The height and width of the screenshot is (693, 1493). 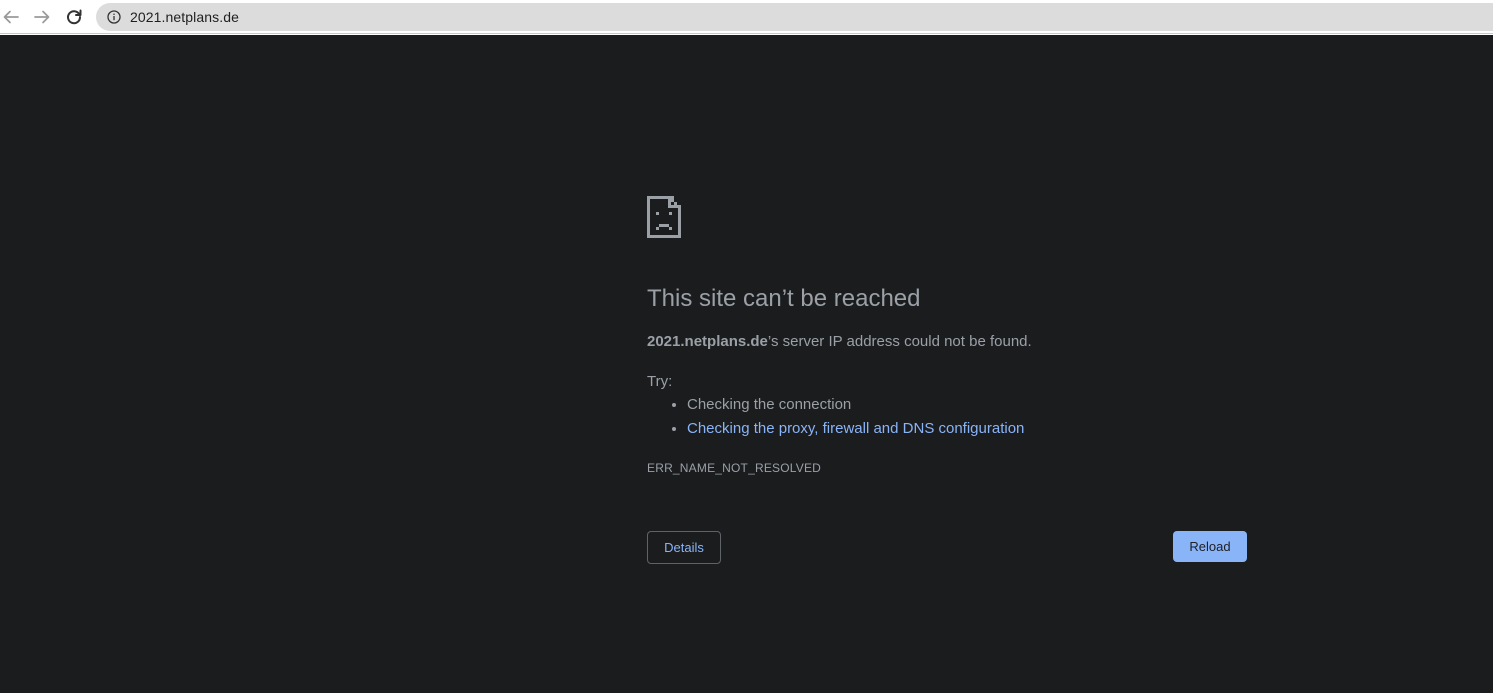 I want to click on browser-toolbar: 2021.netplans.de, so click(x=746, y=17).